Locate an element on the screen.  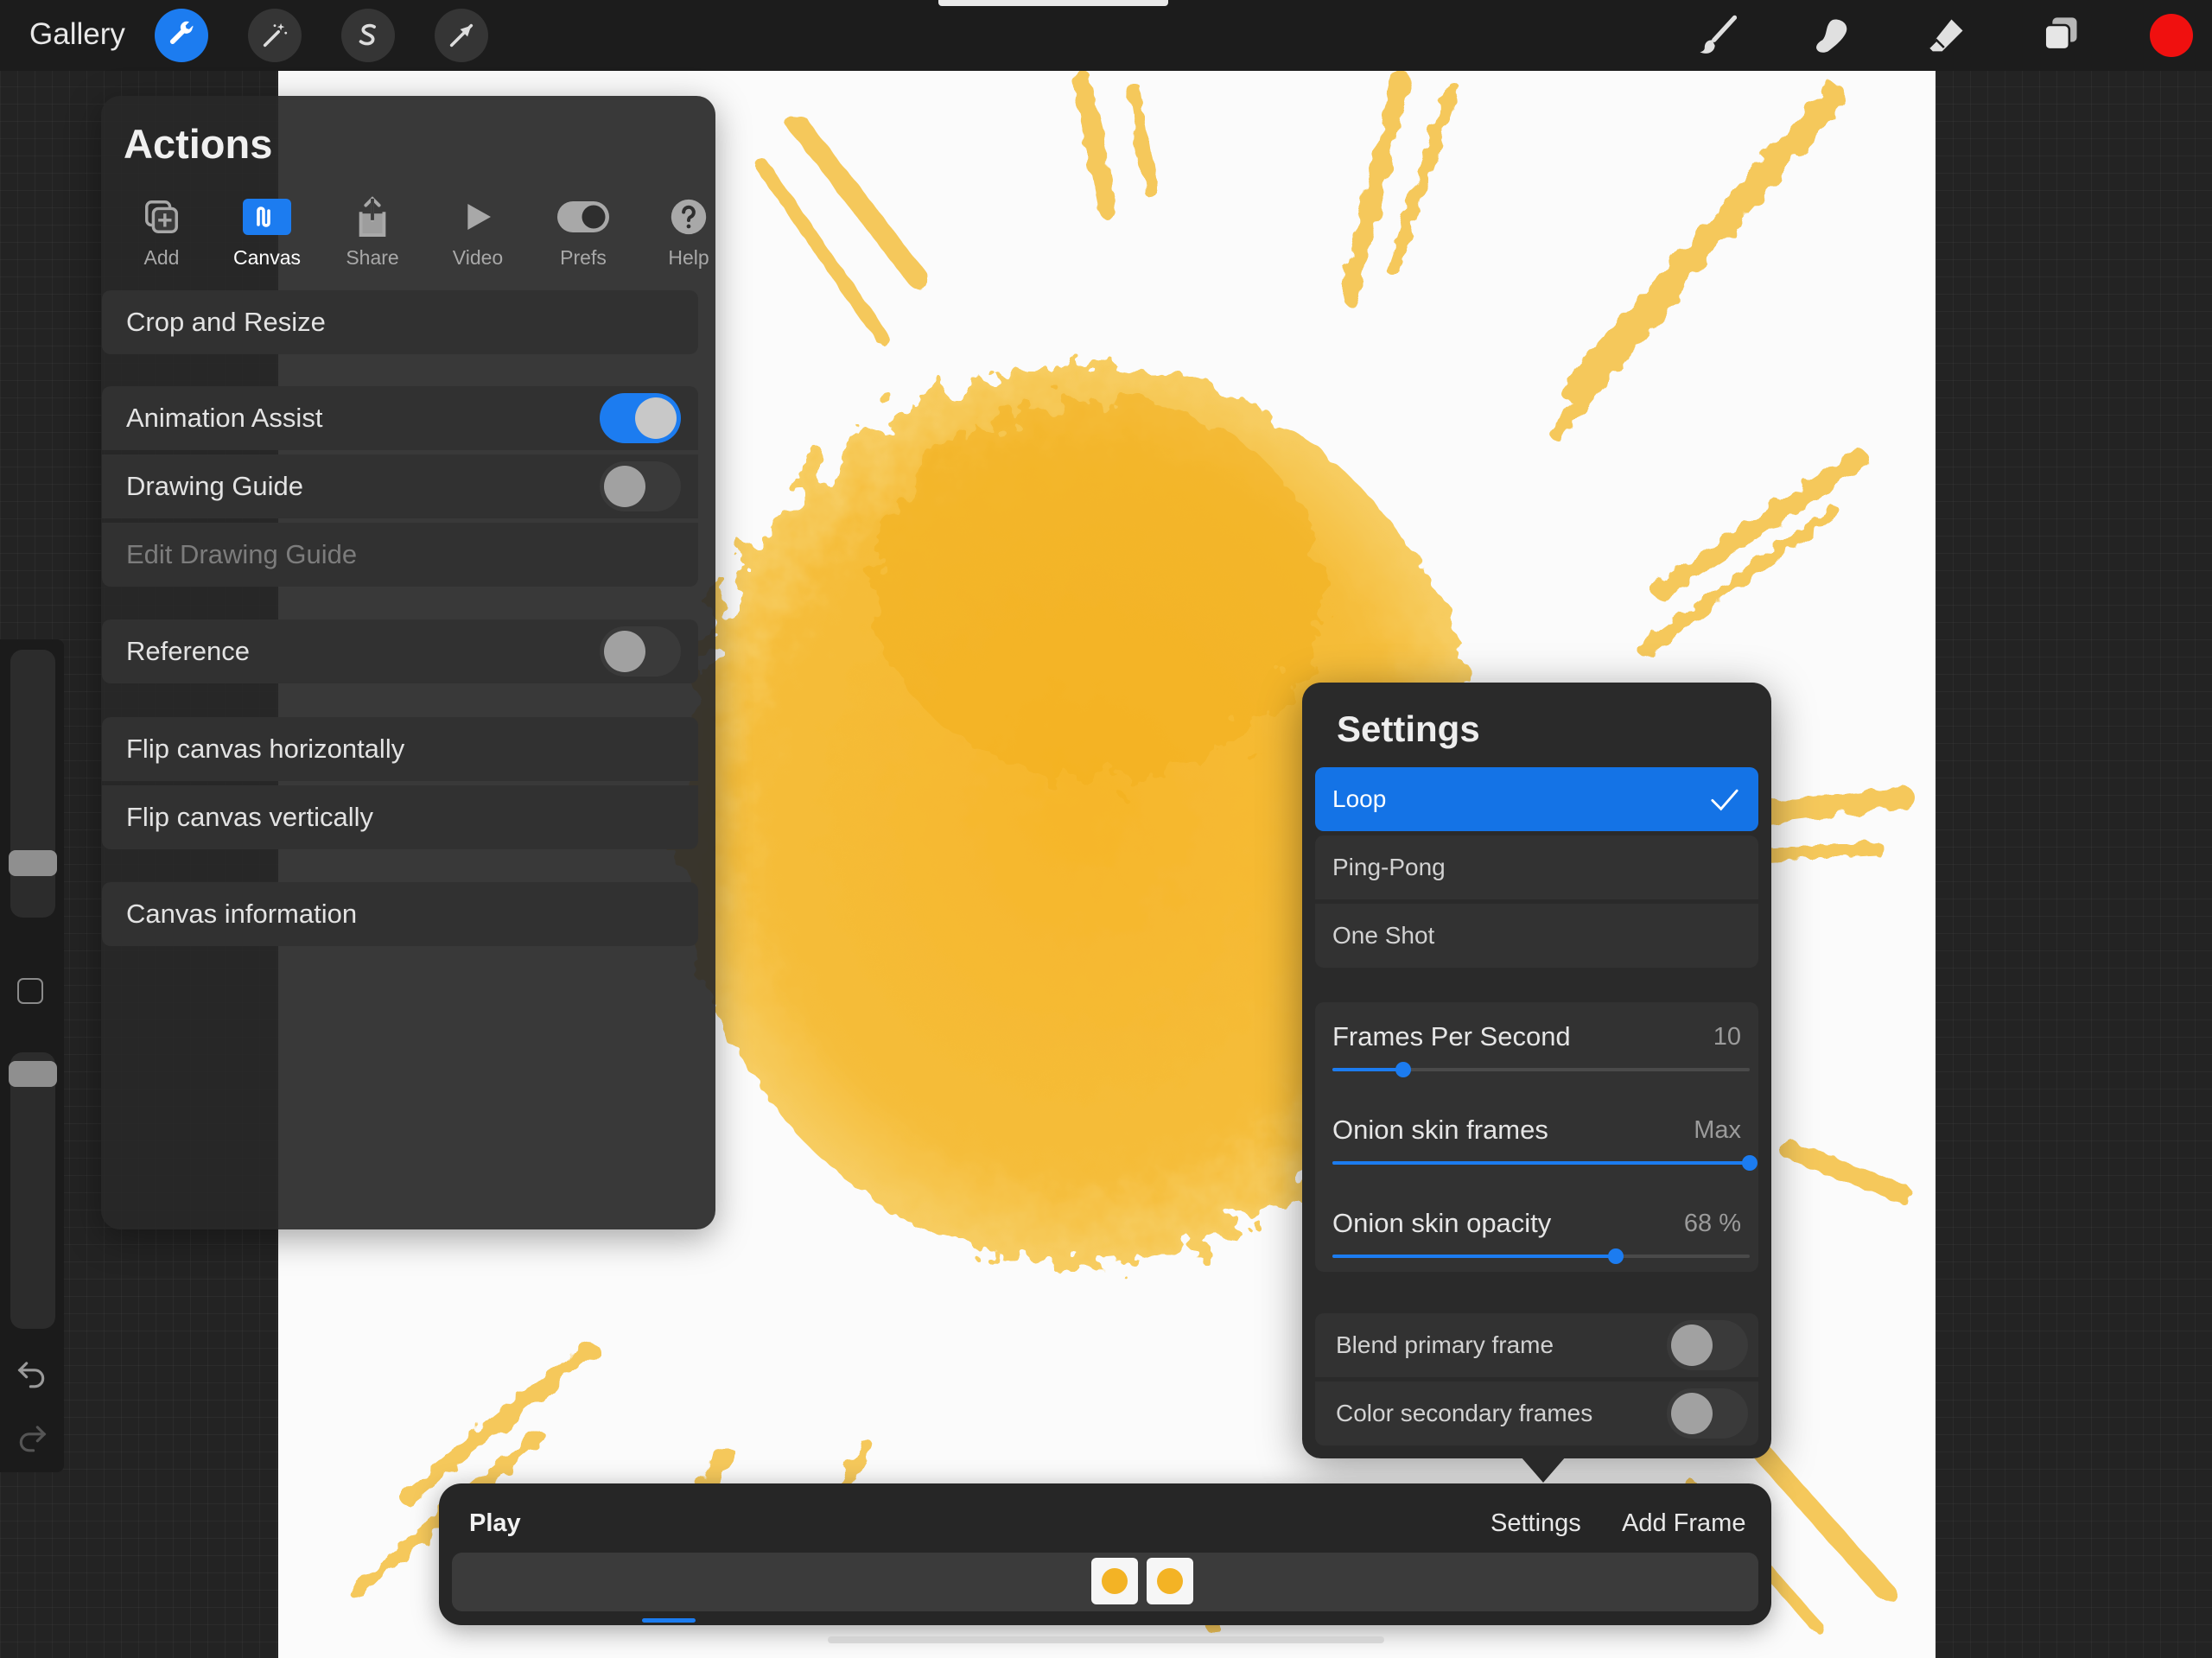
tab-video-label: Video is located at coordinates (478, 257).